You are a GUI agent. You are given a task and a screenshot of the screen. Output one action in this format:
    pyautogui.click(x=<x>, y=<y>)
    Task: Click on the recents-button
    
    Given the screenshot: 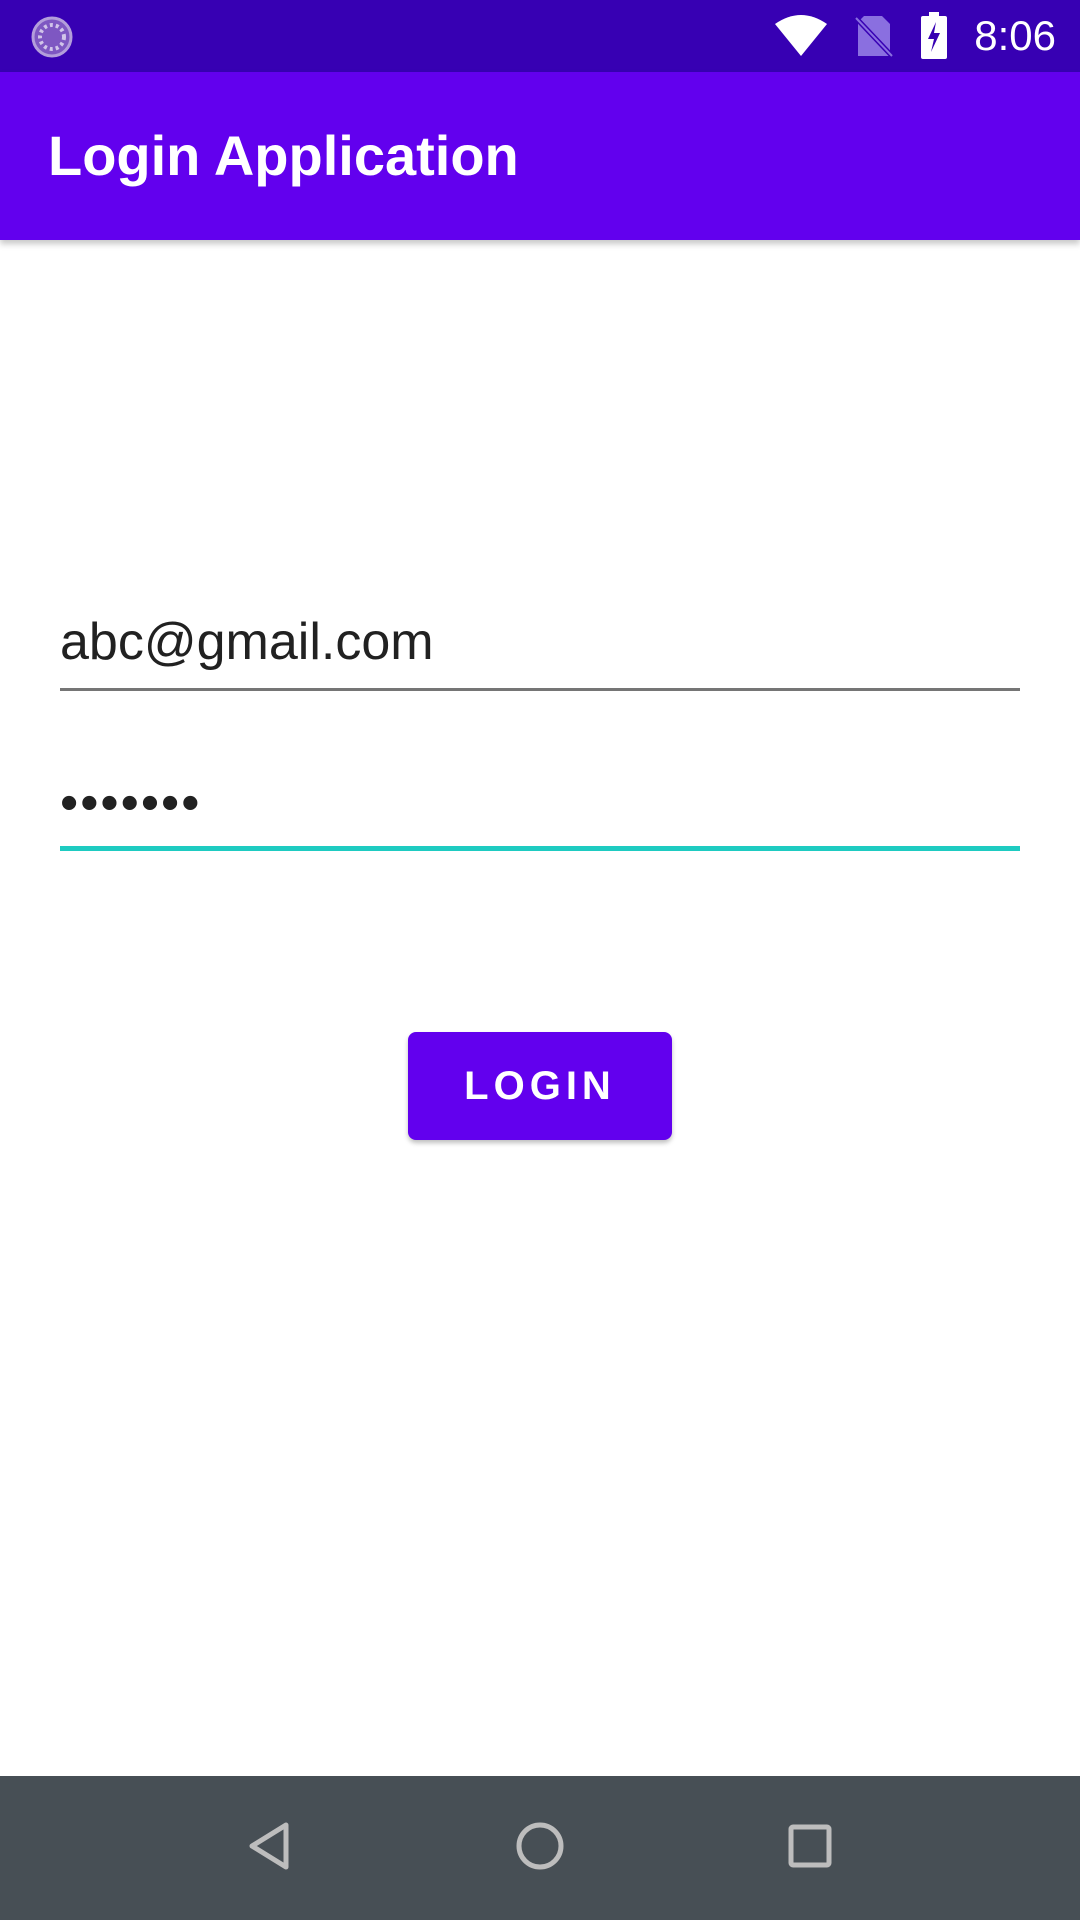 What is the action you would take?
    pyautogui.click(x=810, y=1848)
    